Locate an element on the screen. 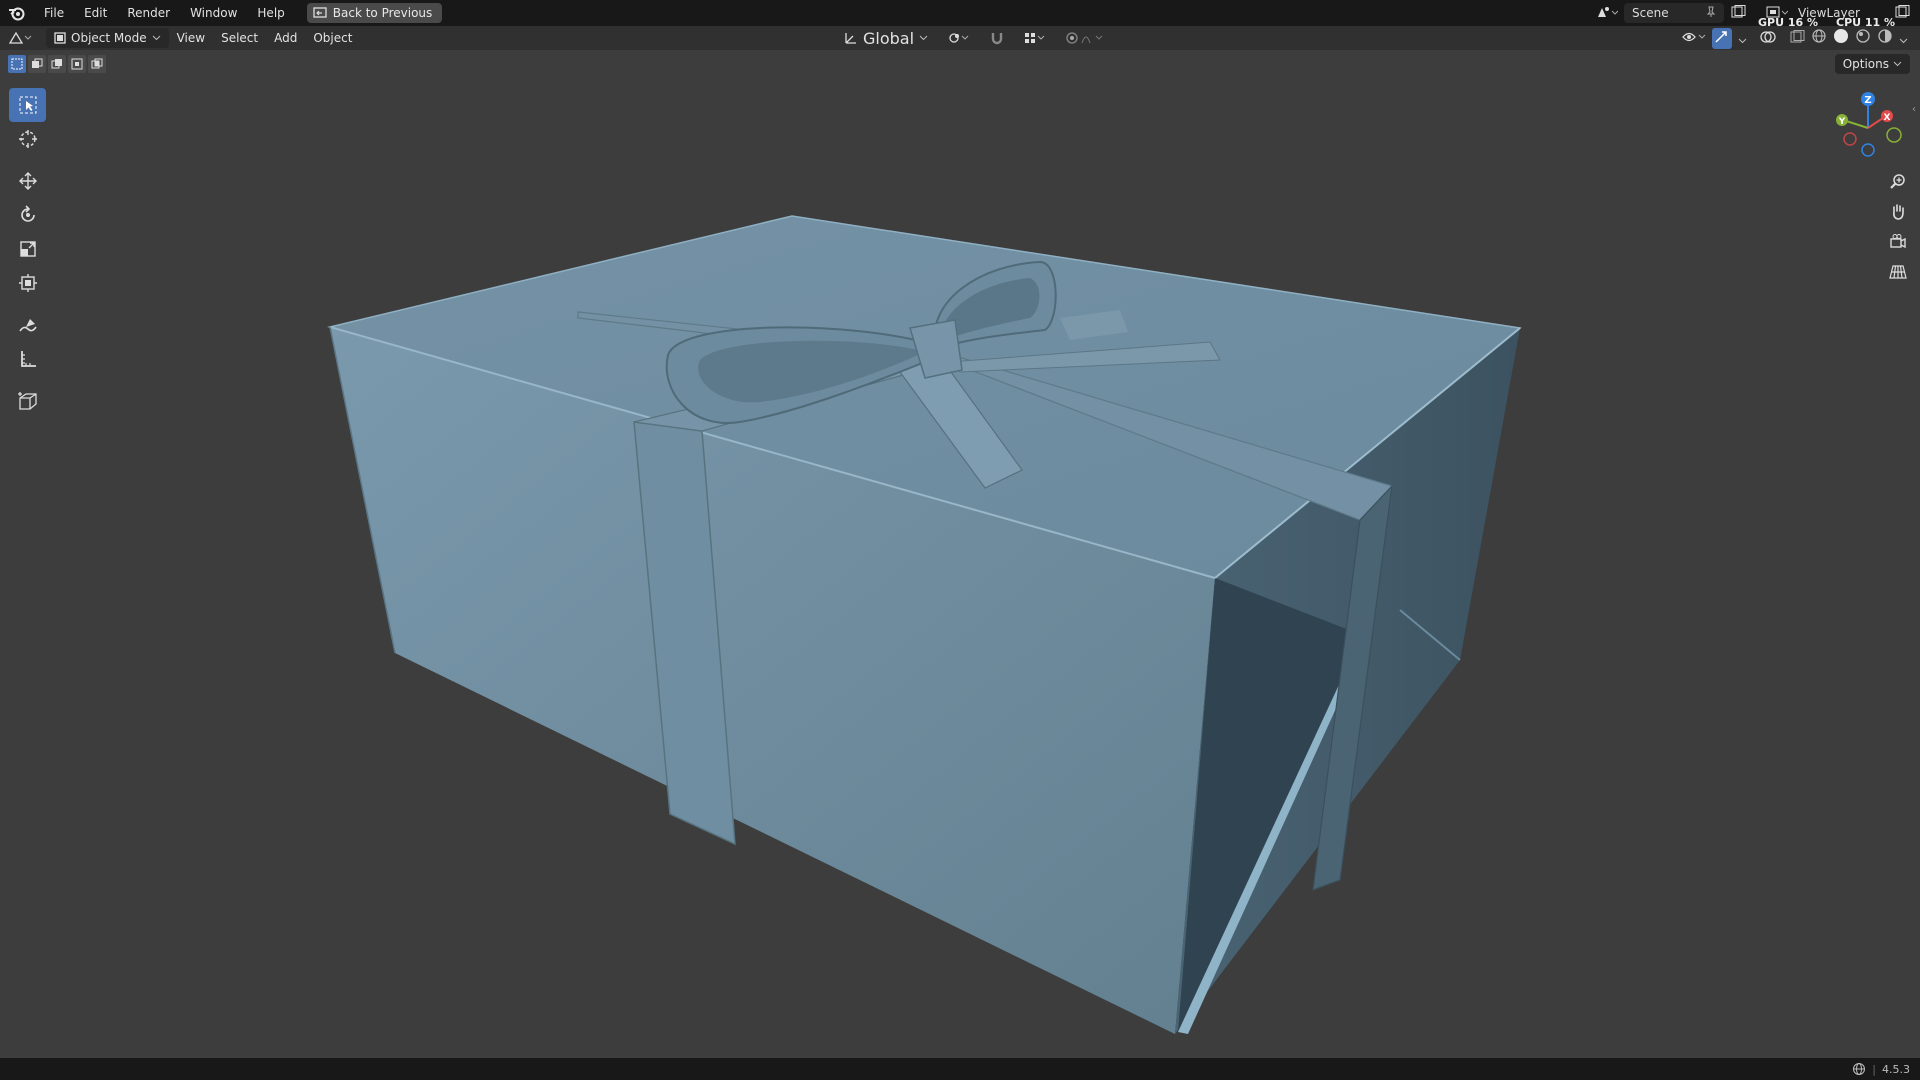 The height and width of the screenshot is (1080, 1920). material-shading-icon is located at coordinates (1863, 38).